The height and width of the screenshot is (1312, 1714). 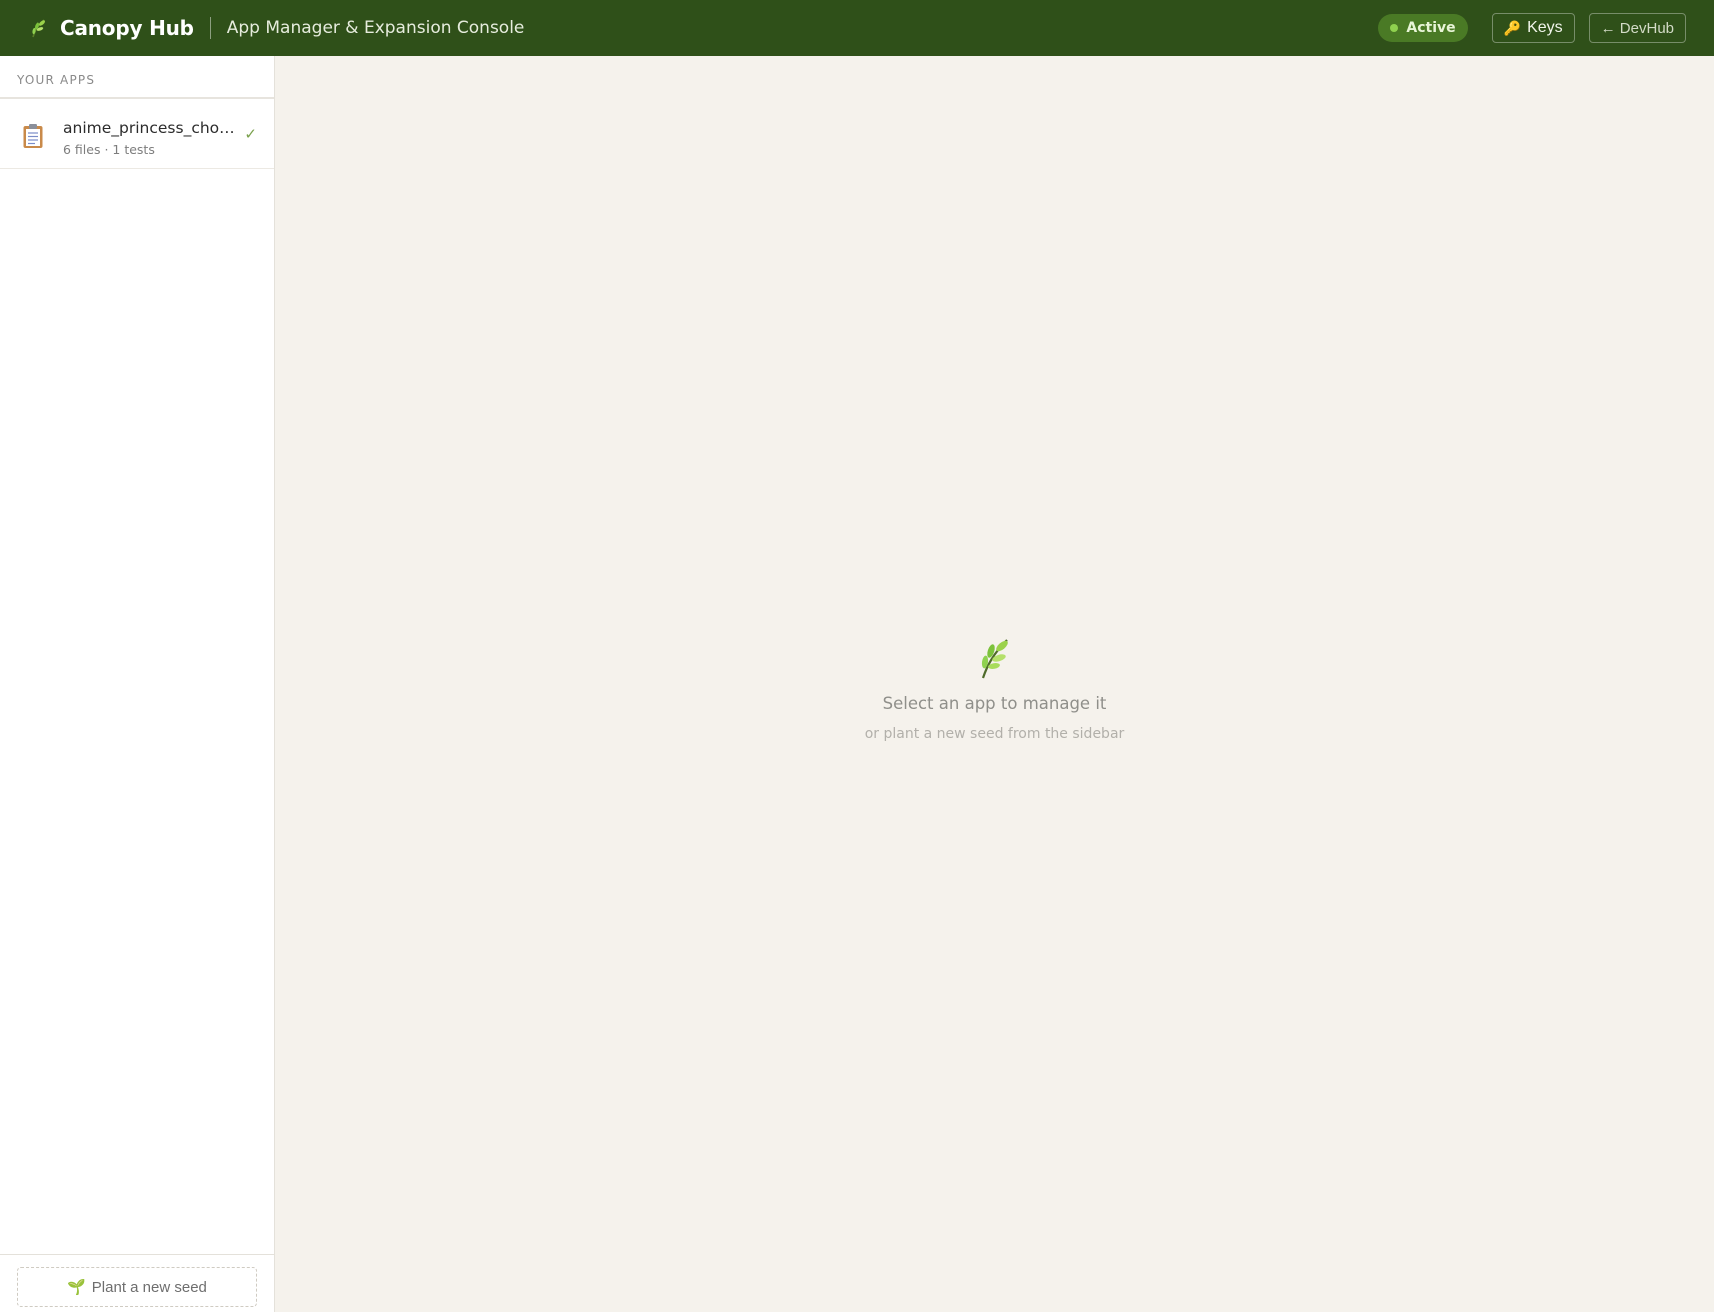 What do you see at coordinates (149, 1287) in the screenshot?
I see `plant-button-label: Plant a new seed` at bounding box center [149, 1287].